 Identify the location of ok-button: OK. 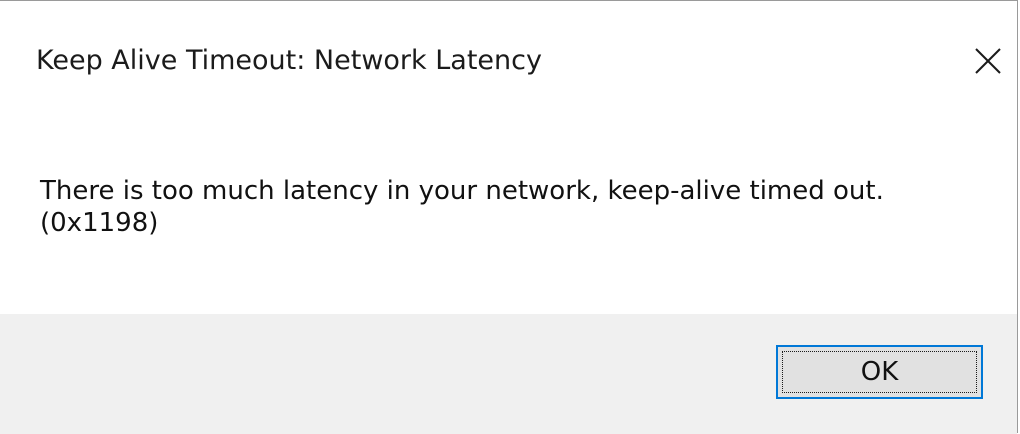
(879, 372).